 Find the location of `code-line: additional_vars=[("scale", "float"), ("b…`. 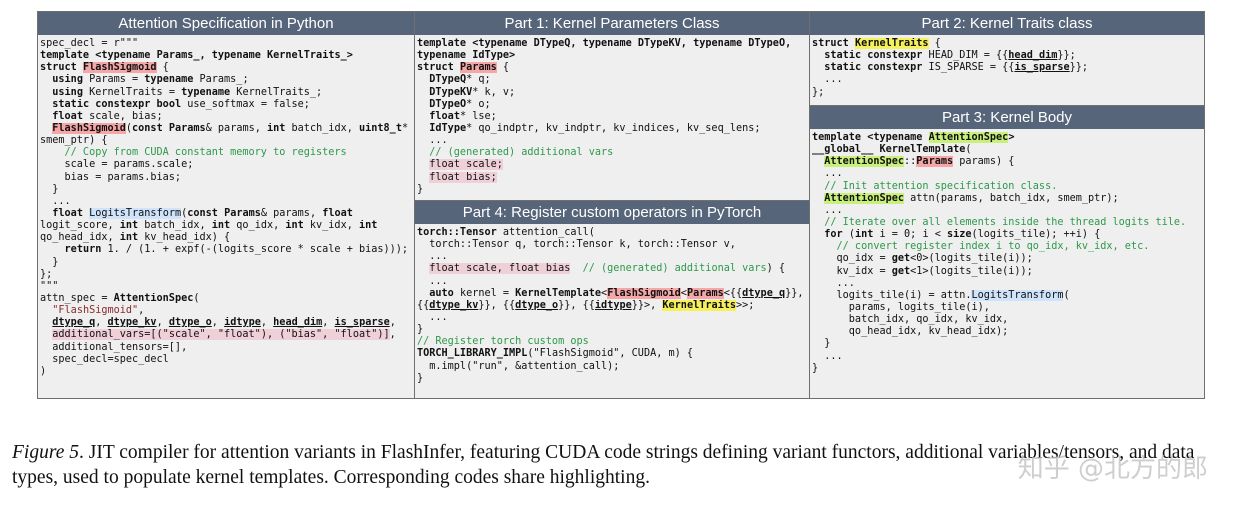

code-line: additional_vars=[("scale", "float"), ("b… is located at coordinates (224, 335).